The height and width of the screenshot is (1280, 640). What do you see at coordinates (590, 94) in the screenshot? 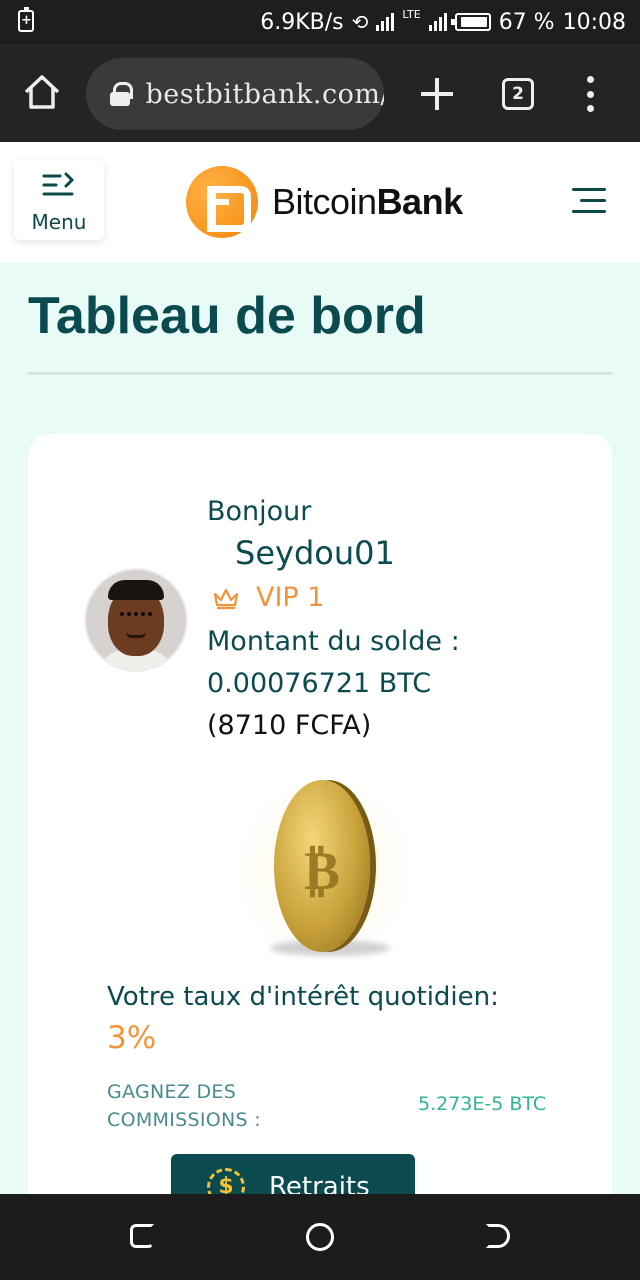
I see `more-options-icon` at bounding box center [590, 94].